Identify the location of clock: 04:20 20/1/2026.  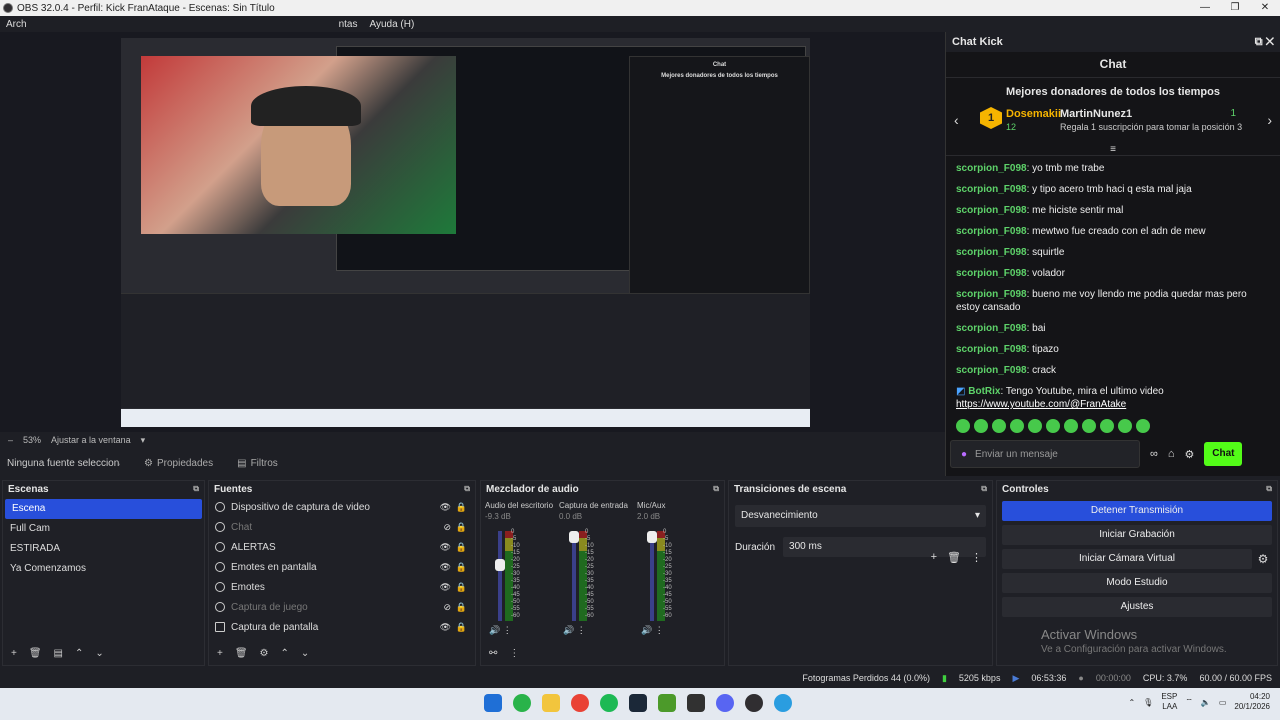
(1252, 702).